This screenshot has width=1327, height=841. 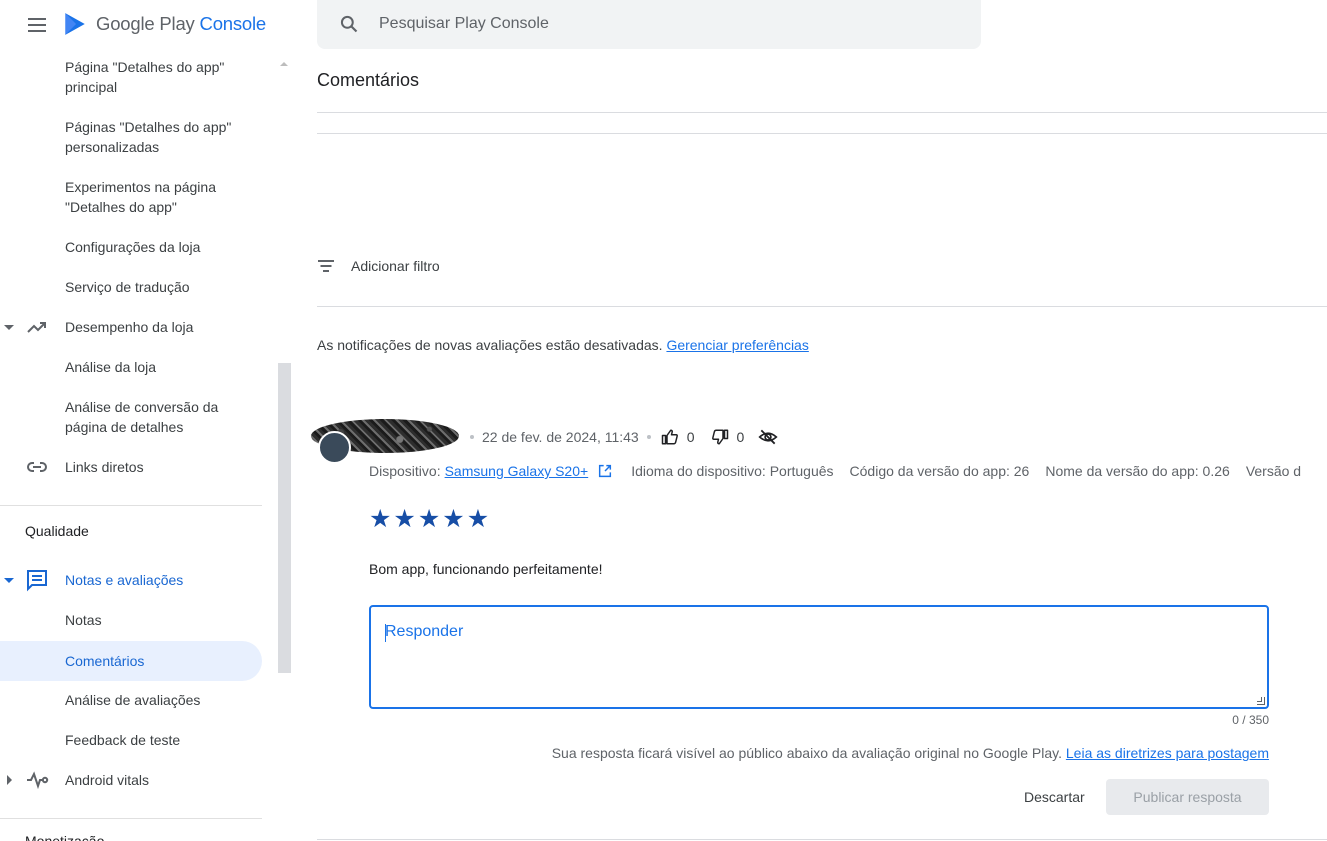 What do you see at coordinates (822, 306) in the screenshot?
I see `filter-divider` at bounding box center [822, 306].